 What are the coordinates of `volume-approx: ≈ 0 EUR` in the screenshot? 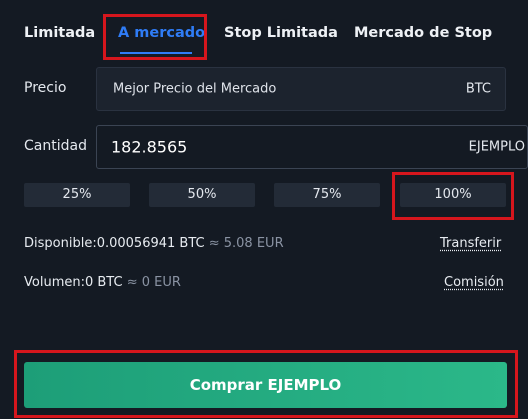 It's located at (153, 282).